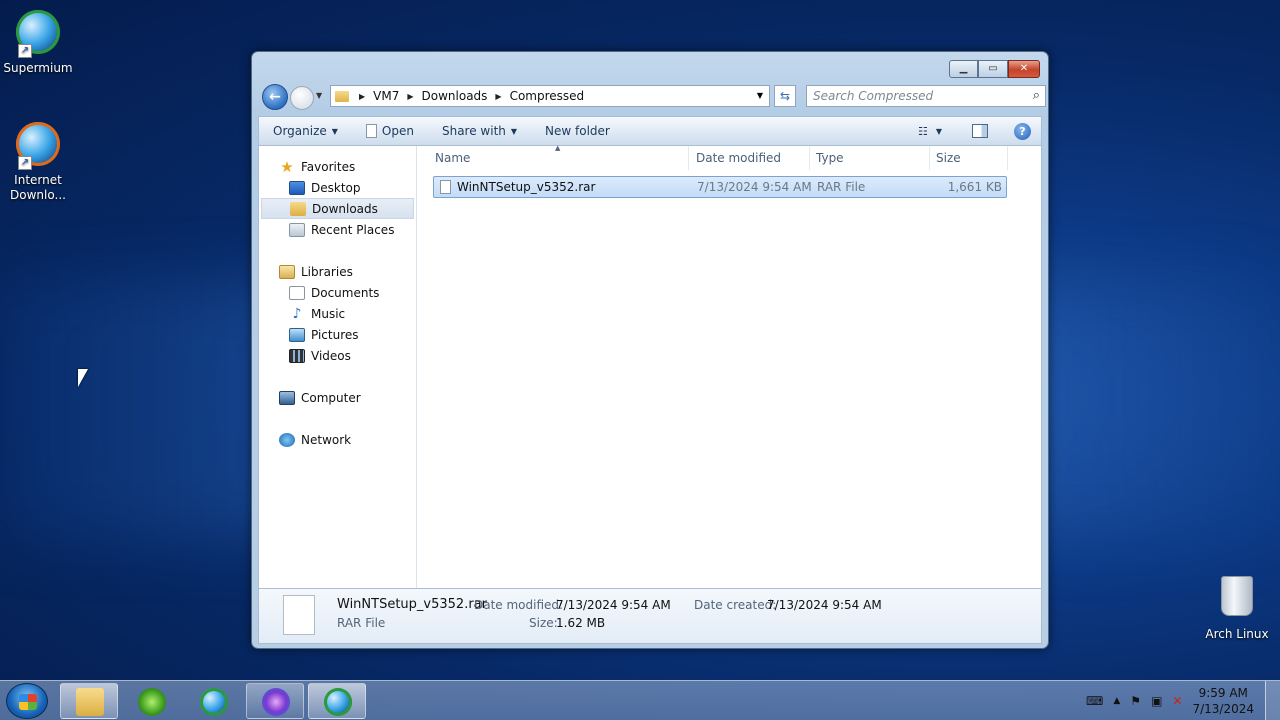 This screenshot has height=720, width=1280. Describe the element at coordinates (841, 187) in the screenshot. I see `file-type: RAR File` at that location.